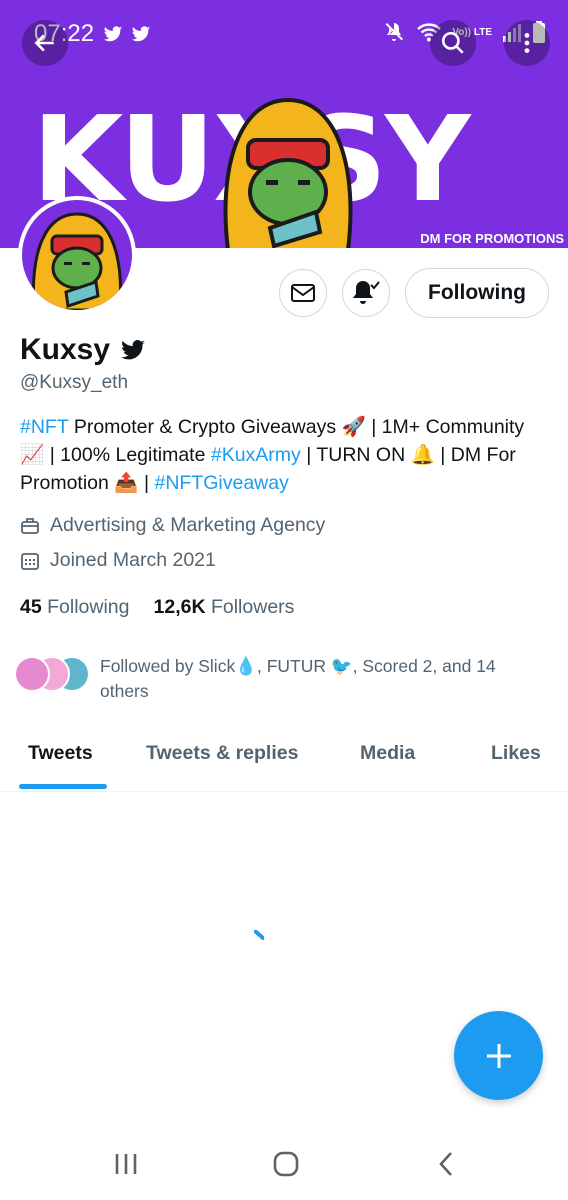 Image resolution: width=568 pixels, height=1200 pixels. I want to click on banner-character-illustration, so click(288, 172).